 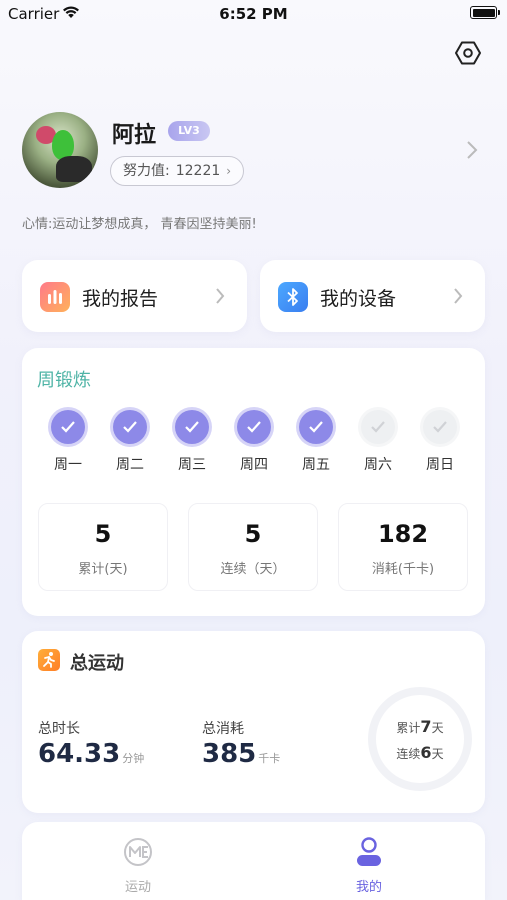 I want to click on stat-calories: 182 消耗(千卡), so click(x=403, y=547).